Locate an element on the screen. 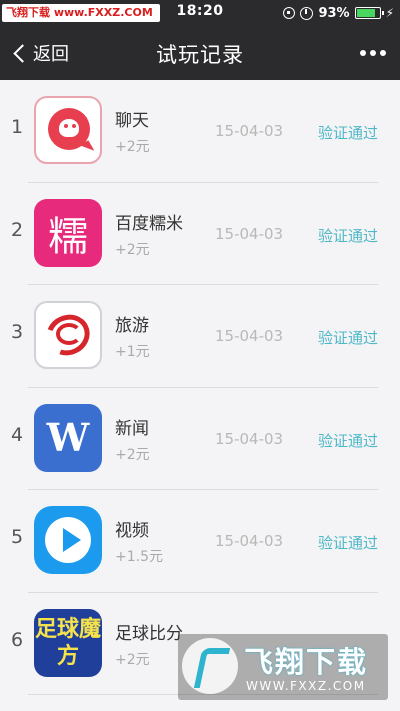  row-index: 3 is located at coordinates (17, 332).